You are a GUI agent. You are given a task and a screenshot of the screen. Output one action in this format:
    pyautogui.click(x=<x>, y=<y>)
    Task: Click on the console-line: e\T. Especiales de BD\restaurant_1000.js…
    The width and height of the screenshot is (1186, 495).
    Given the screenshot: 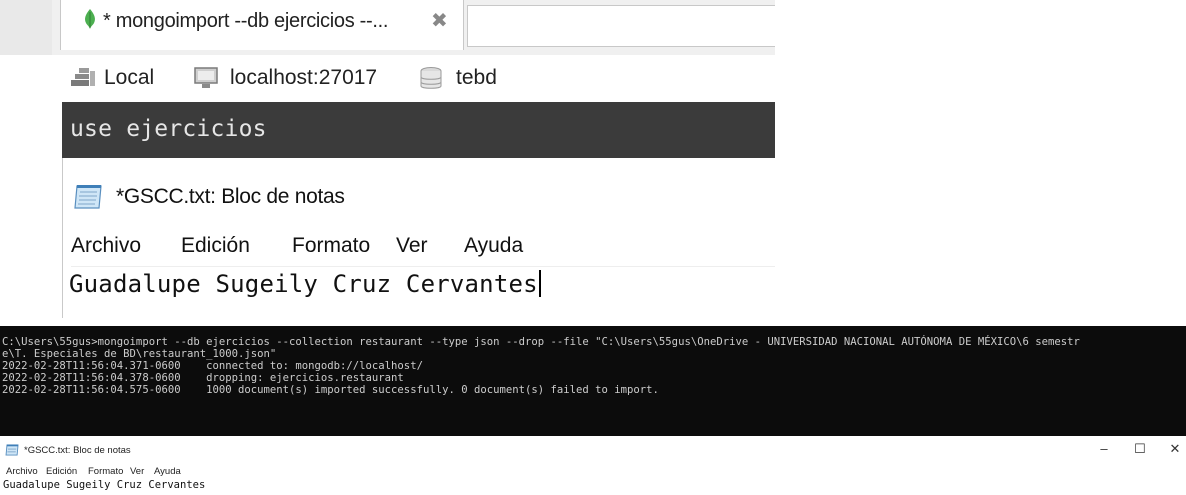 What is the action you would take?
    pyautogui.click(x=139, y=354)
    